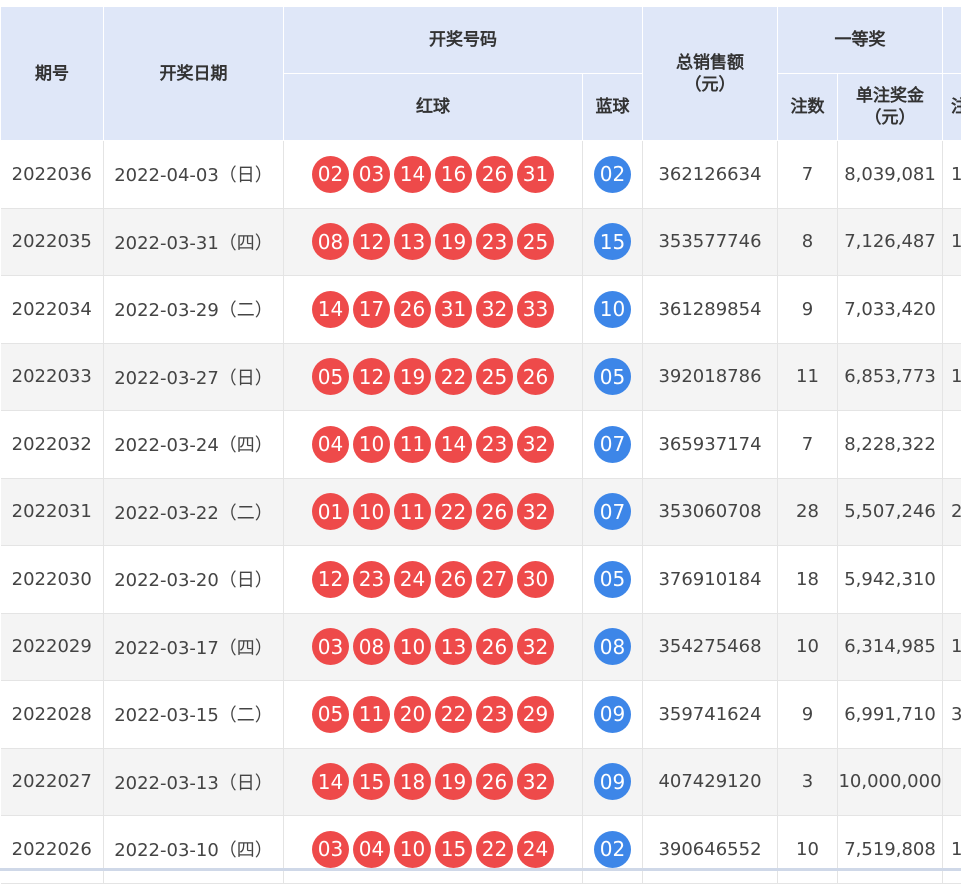  What do you see at coordinates (613, 242) in the screenshot?
I see `cell-blue-ball: 15` at bounding box center [613, 242].